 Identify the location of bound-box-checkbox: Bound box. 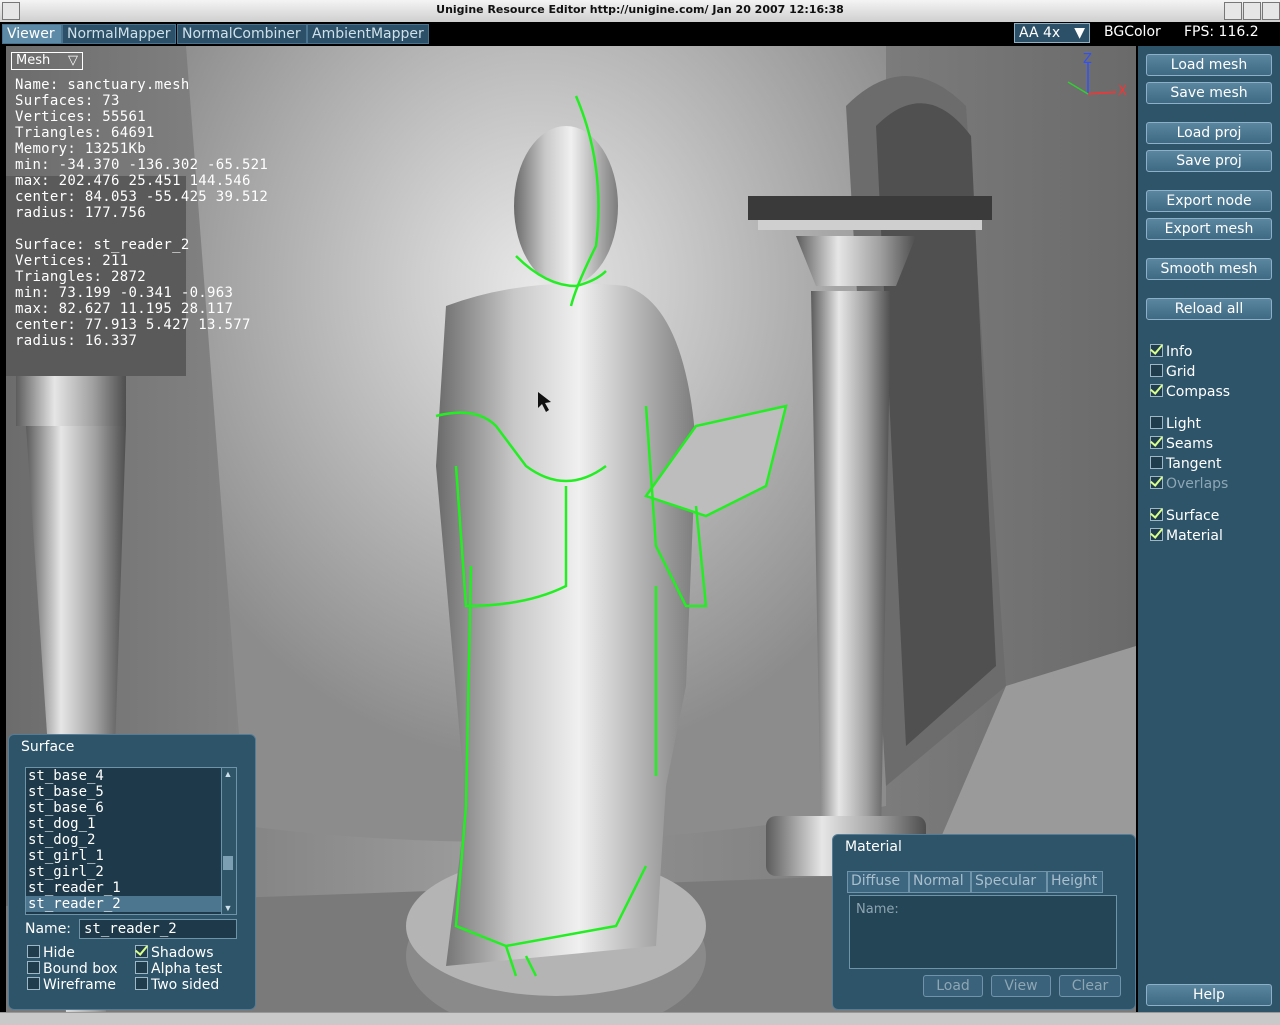
(72, 969).